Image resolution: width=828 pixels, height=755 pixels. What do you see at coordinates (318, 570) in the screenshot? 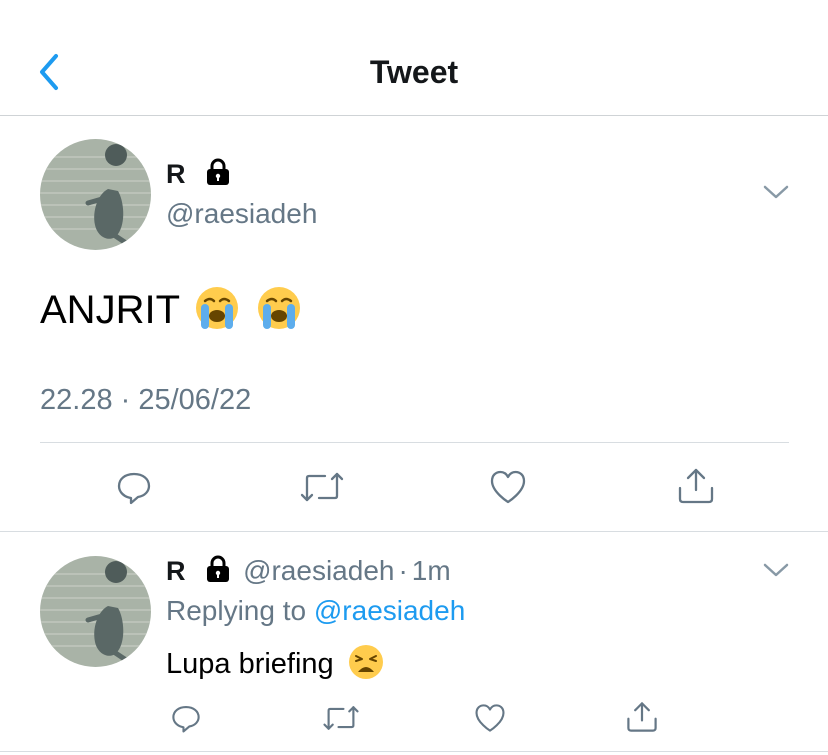
I see `reply-author-handle: @raesiadeh` at bounding box center [318, 570].